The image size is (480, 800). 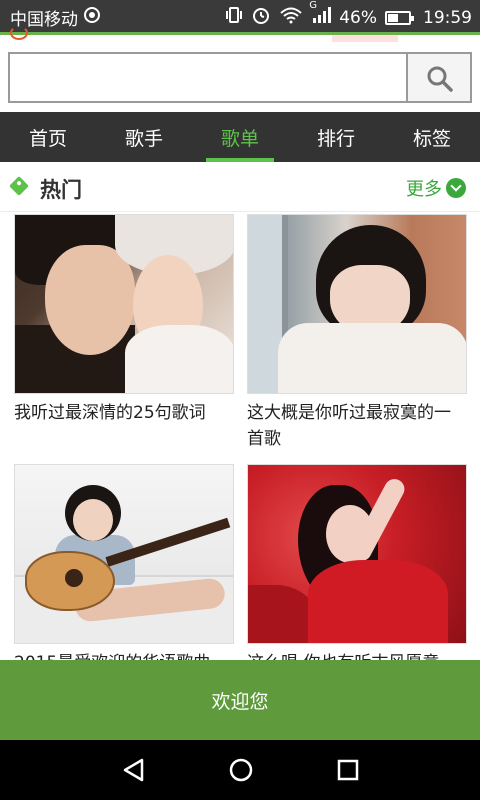 I want to click on tab-playlists: 歌单, so click(x=240, y=137).